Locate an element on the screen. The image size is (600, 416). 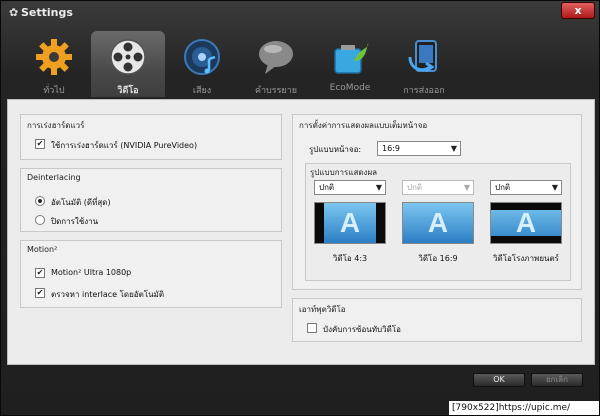
tab-audio: เสียง is located at coordinates (202, 64).